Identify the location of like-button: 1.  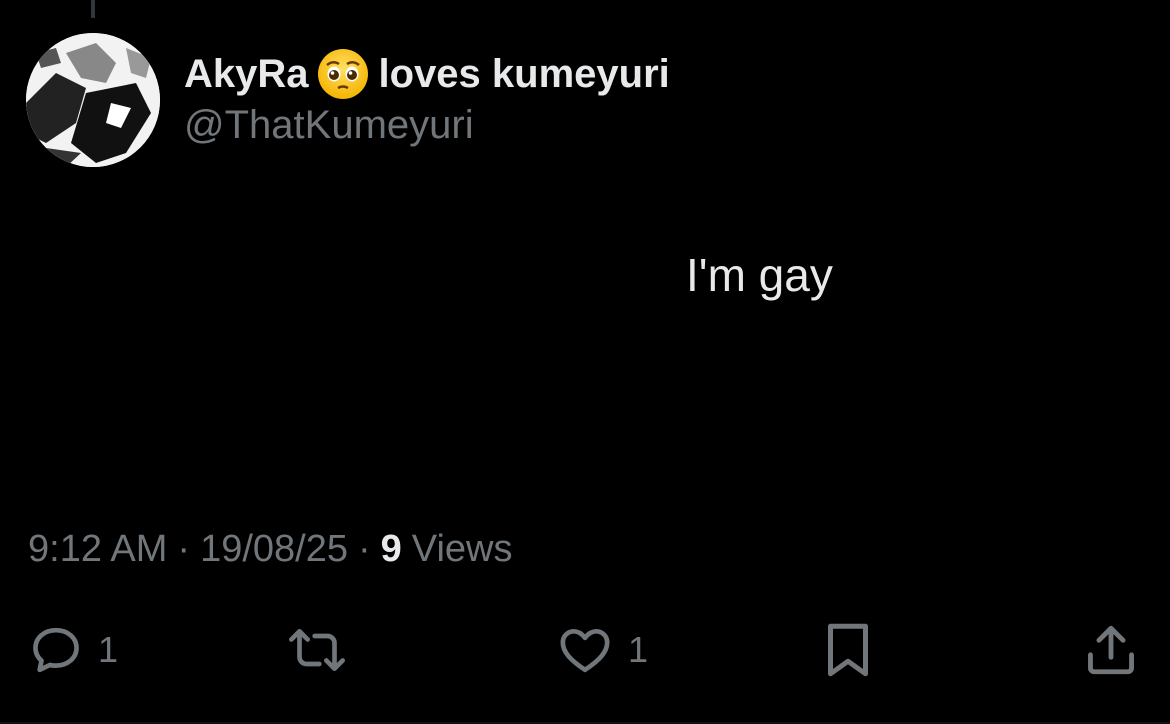
(602, 650).